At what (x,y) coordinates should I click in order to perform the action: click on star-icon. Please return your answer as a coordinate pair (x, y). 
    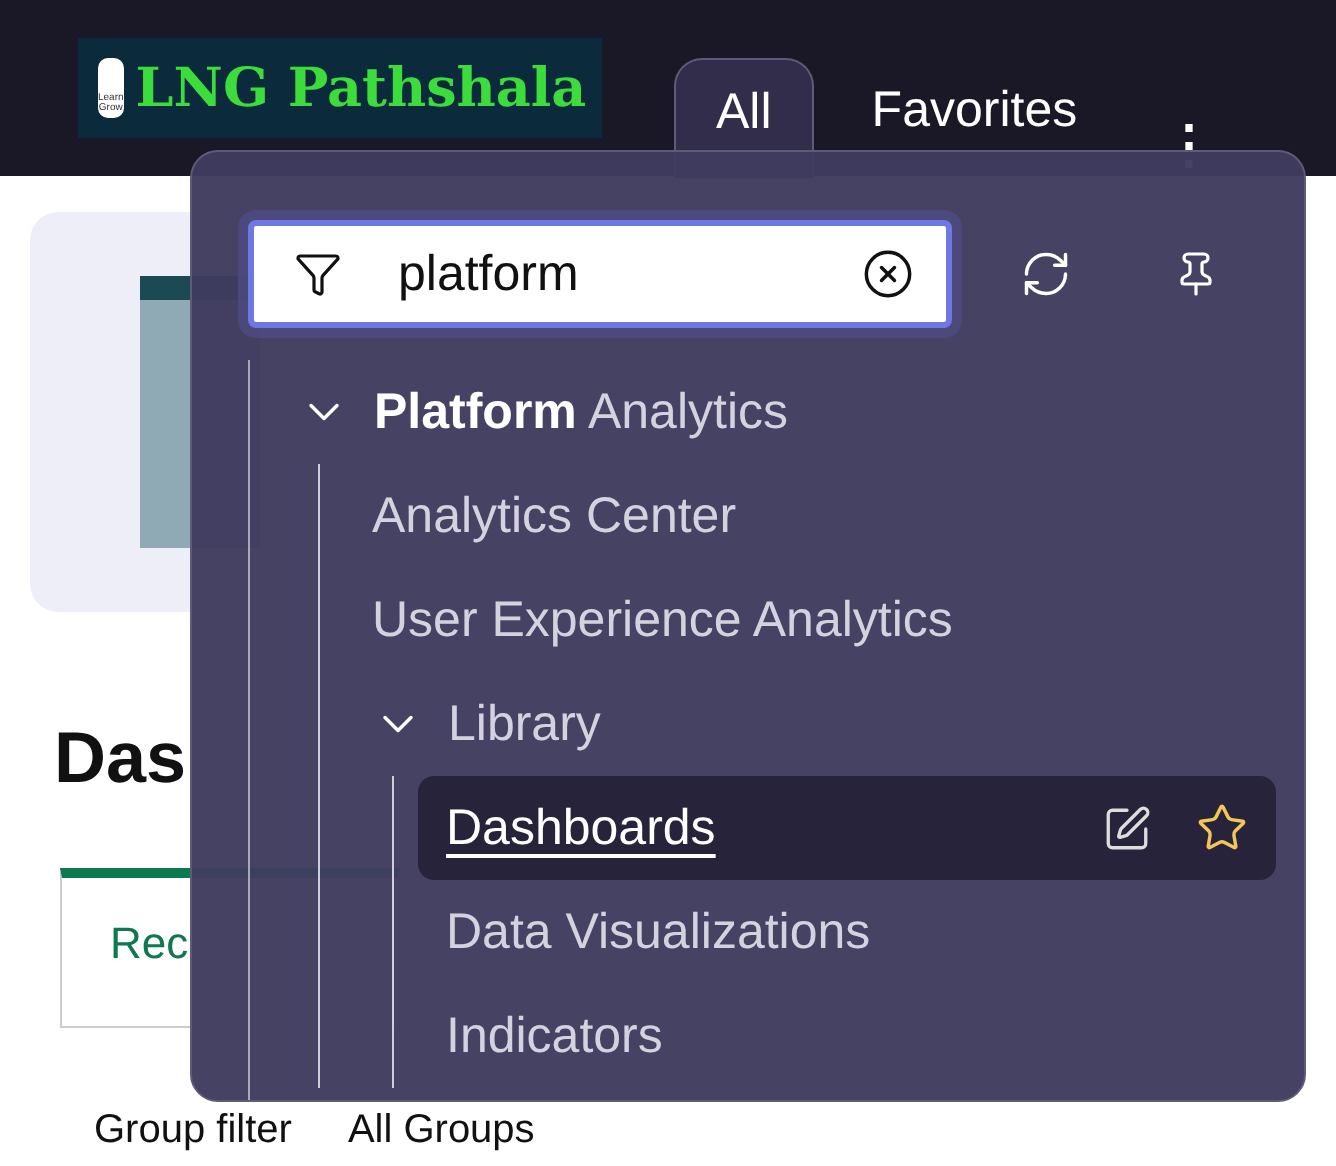
    Looking at the image, I should click on (1222, 828).